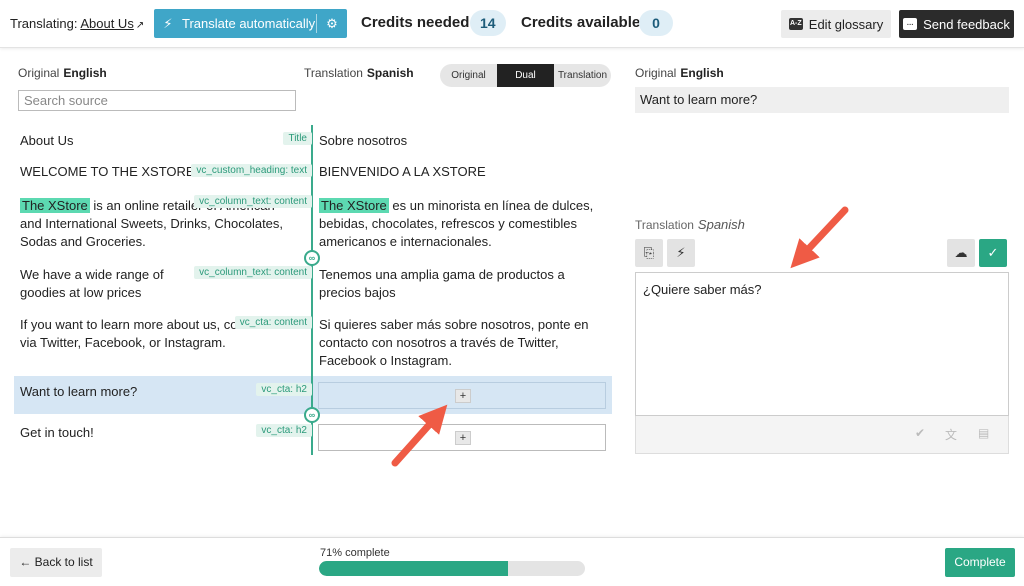 This screenshot has height=586, width=1024. I want to click on edit-glossary-button: A-Z Edit glossary, so click(836, 24).